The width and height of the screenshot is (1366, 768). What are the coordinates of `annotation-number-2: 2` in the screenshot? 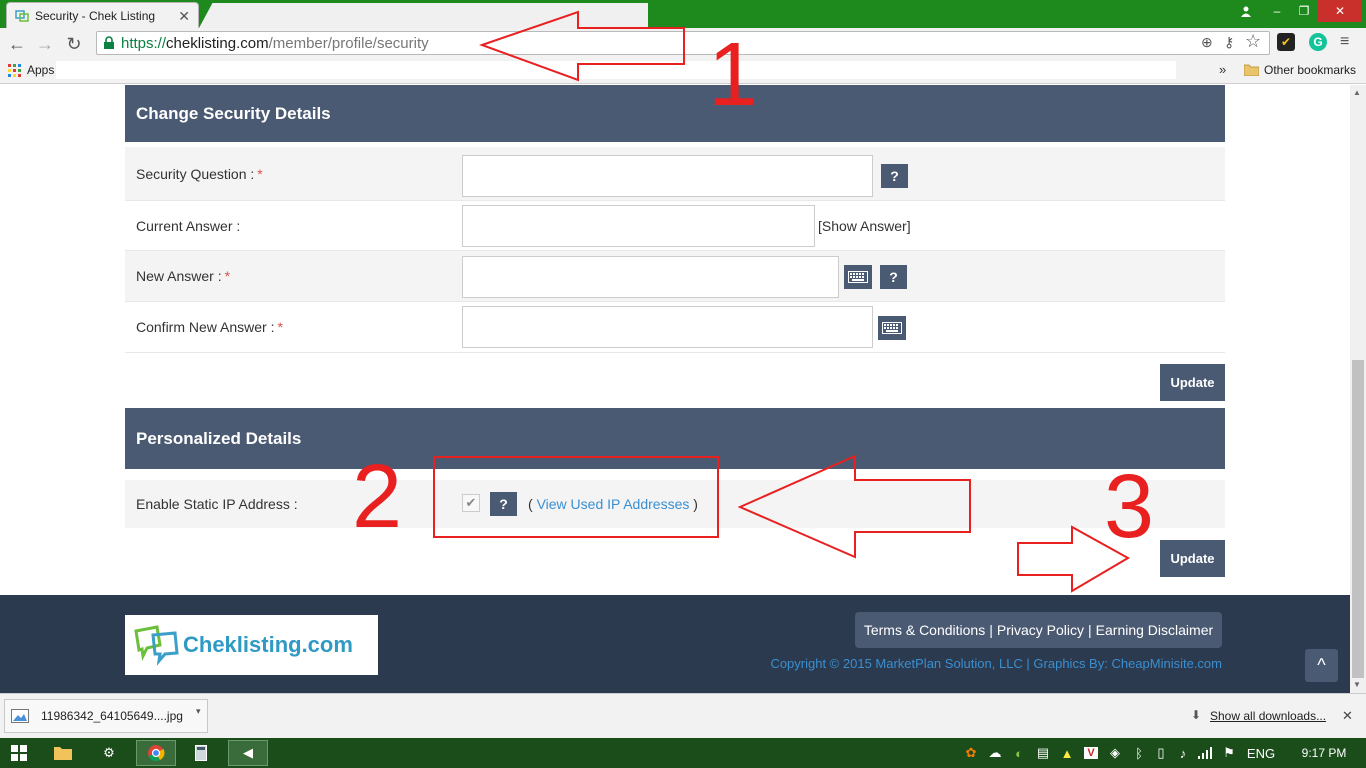 It's located at (377, 497).